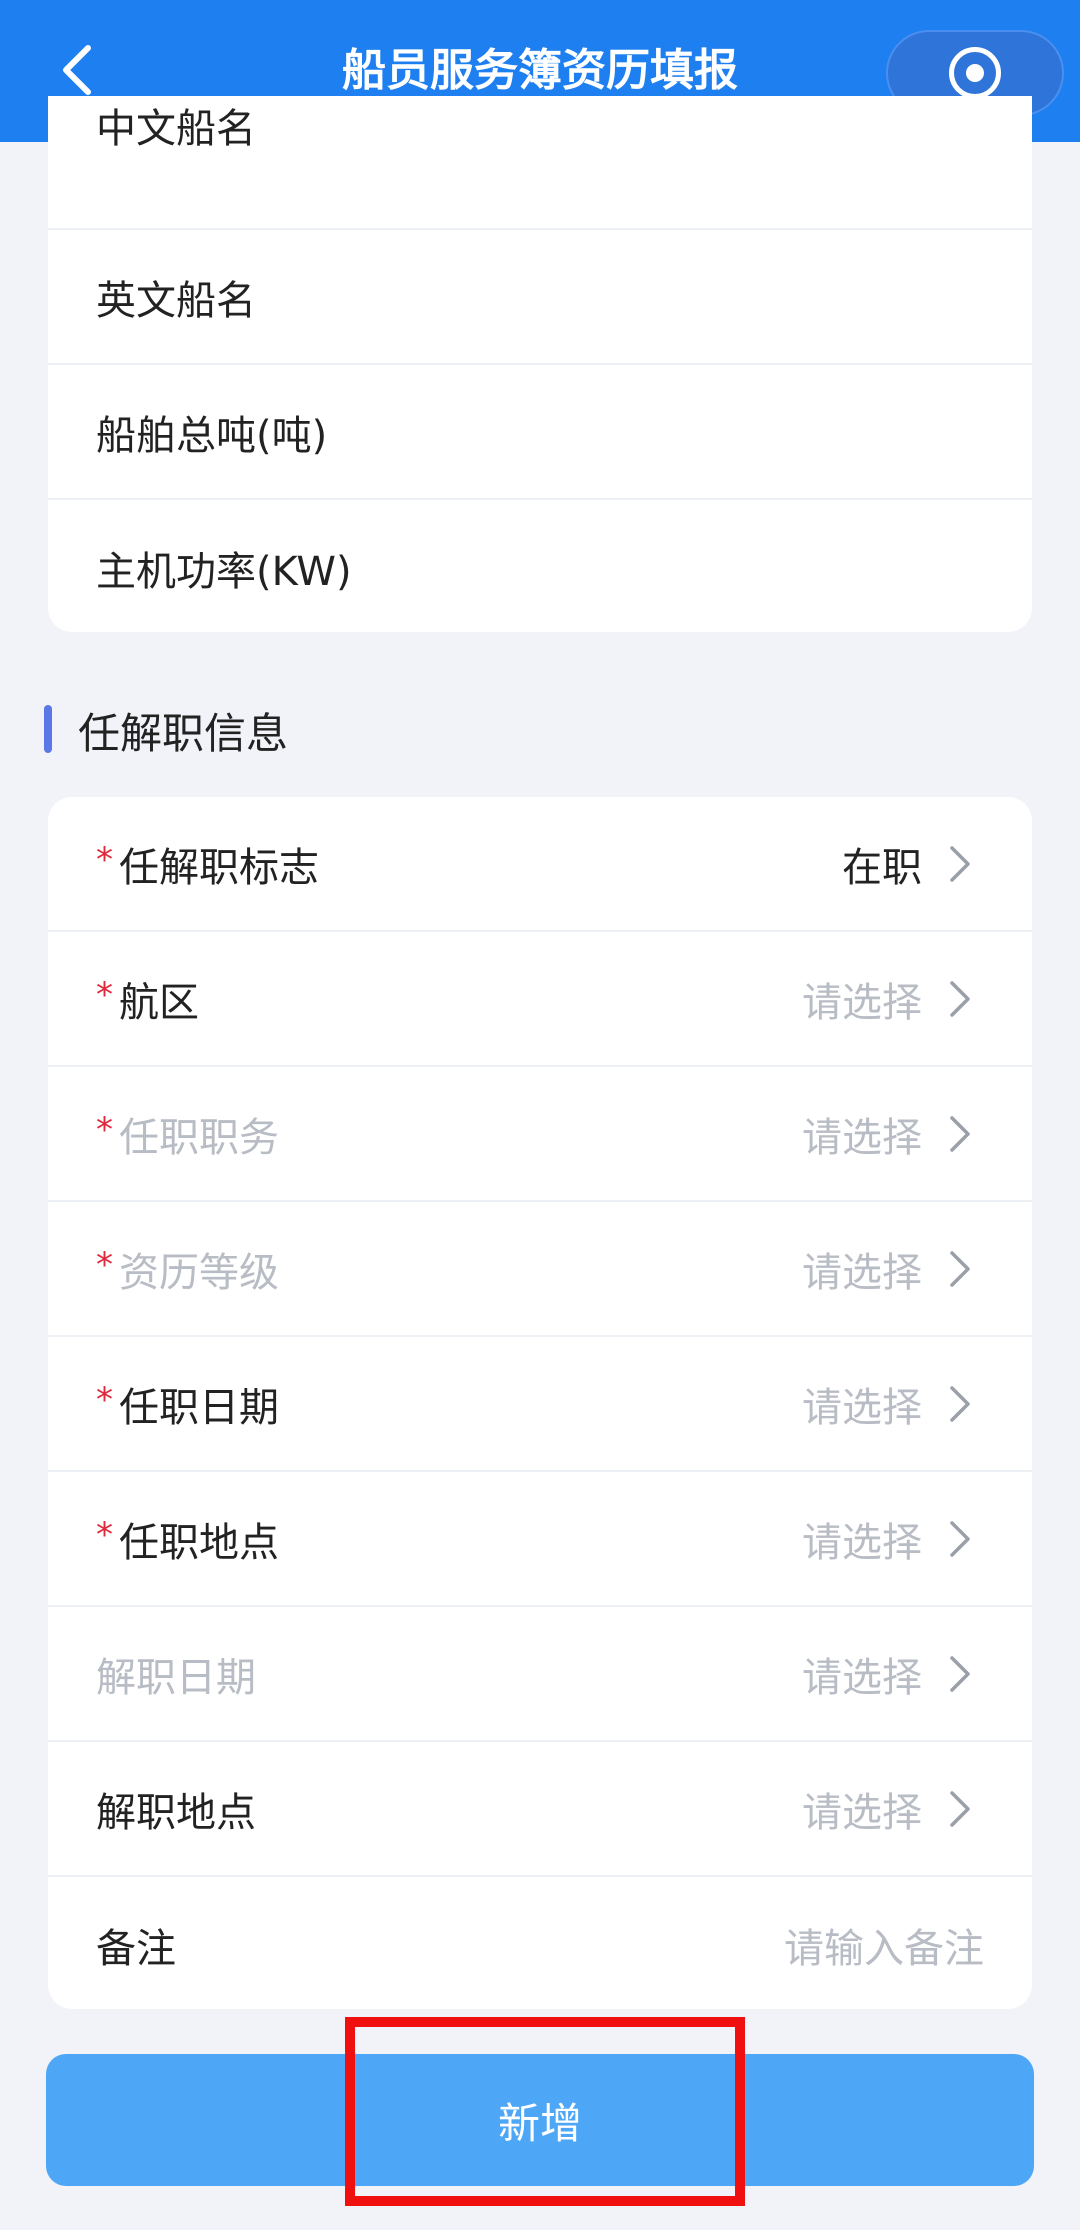 Image resolution: width=1080 pixels, height=2230 pixels. What do you see at coordinates (136, 1948) in the screenshot?
I see `field-label: 备注` at bounding box center [136, 1948].